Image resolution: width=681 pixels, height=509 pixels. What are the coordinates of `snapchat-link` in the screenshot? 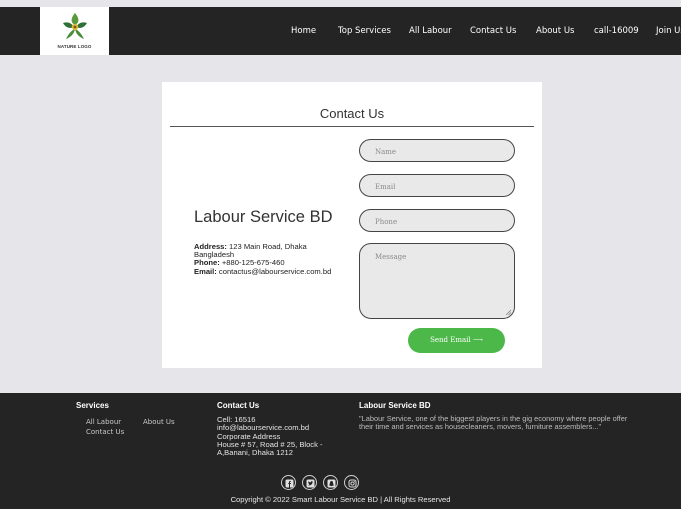 It's located at (330, 482).